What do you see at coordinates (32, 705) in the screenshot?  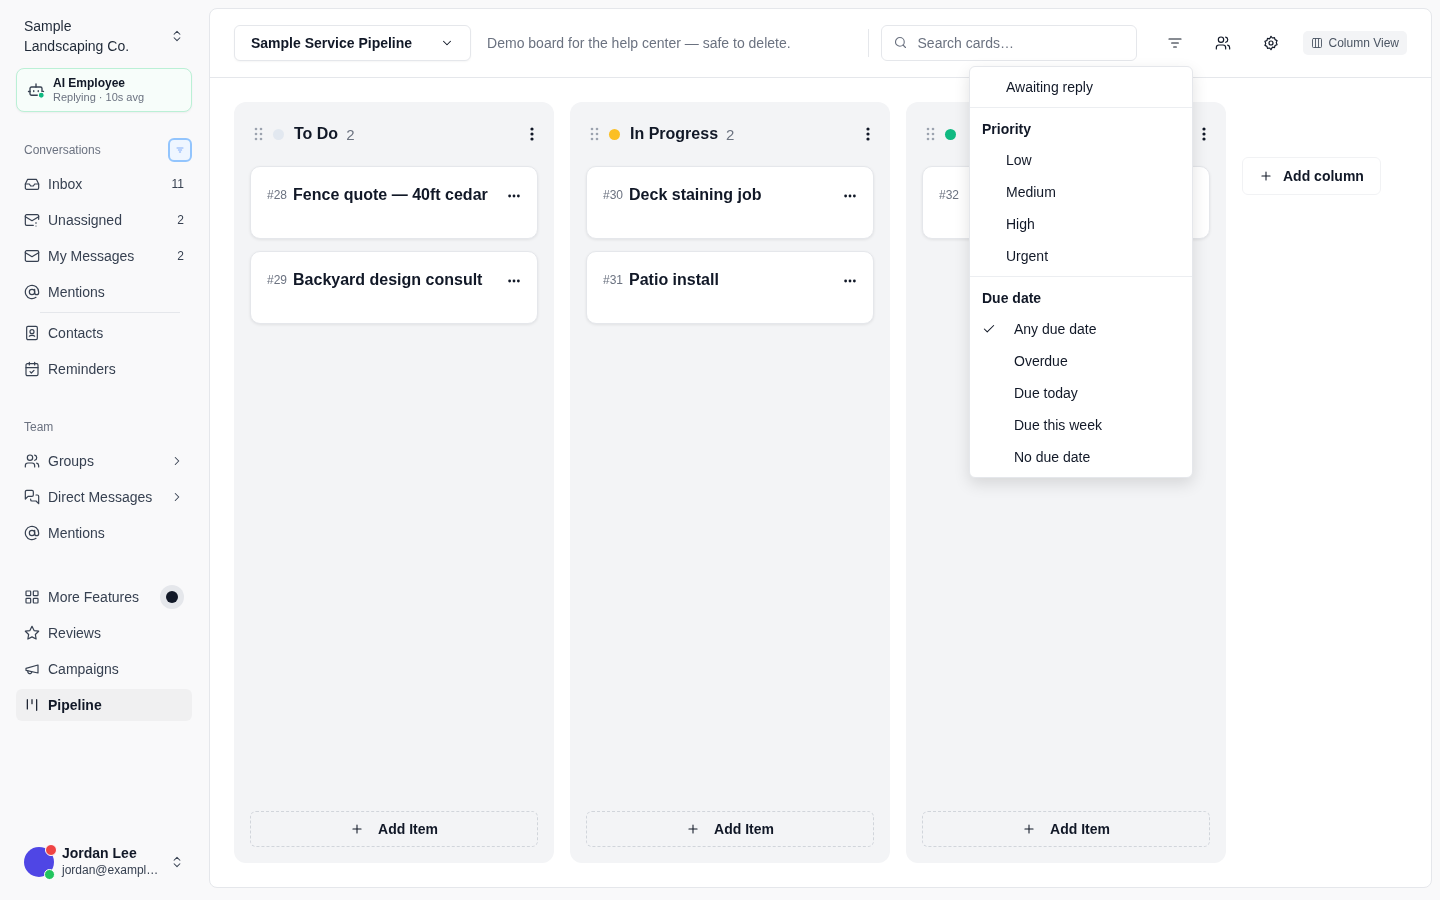 I see `bars-icon` at bounding box center [32, 705].